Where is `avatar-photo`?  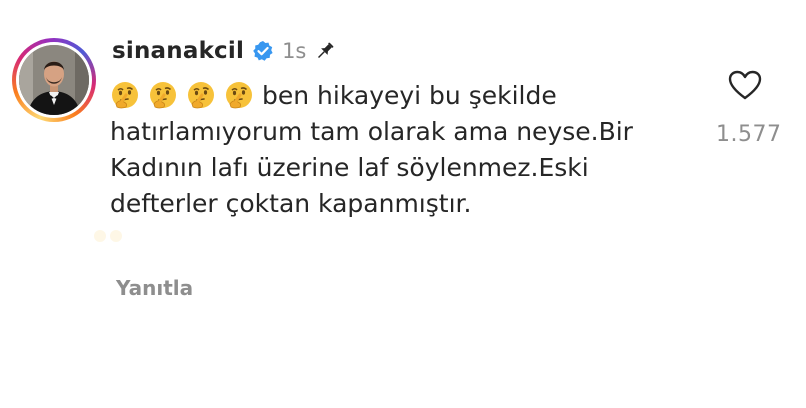 avatar-photo is located at coordinates (54, 80).